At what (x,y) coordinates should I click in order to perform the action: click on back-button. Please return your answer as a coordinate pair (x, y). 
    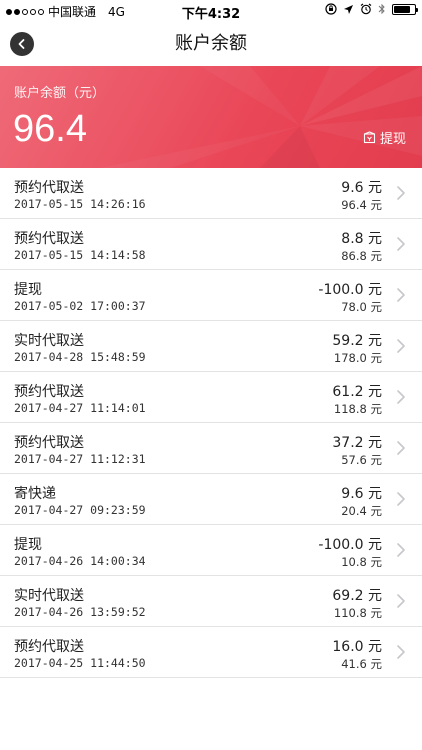
    Looking at the image, I should click on (22, 44).